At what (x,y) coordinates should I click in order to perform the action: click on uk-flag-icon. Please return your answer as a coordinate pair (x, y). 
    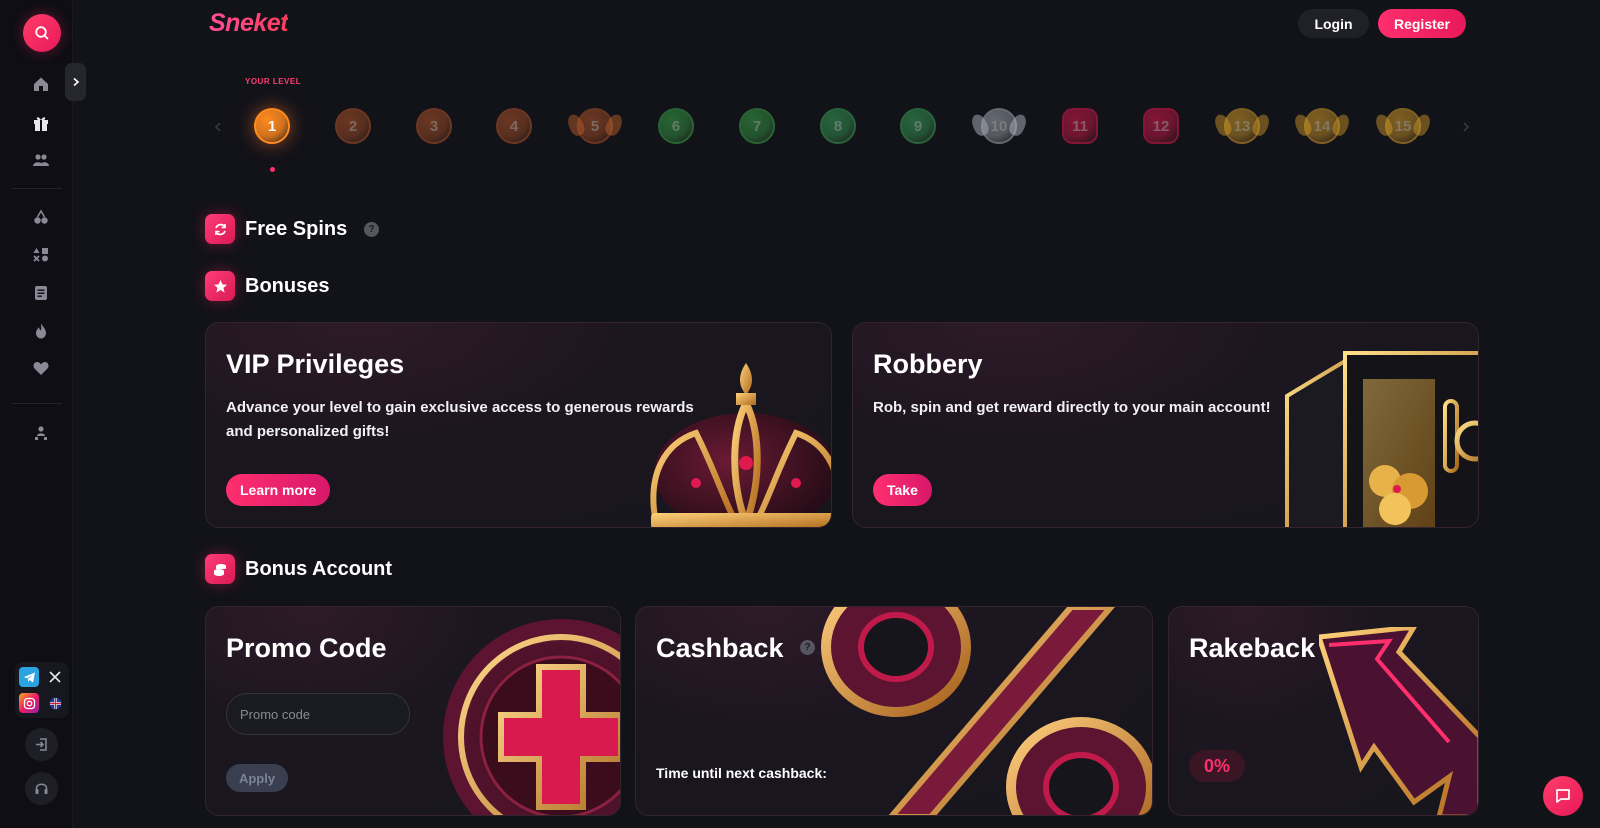
    Looking at the image, I should click on (55, 703).